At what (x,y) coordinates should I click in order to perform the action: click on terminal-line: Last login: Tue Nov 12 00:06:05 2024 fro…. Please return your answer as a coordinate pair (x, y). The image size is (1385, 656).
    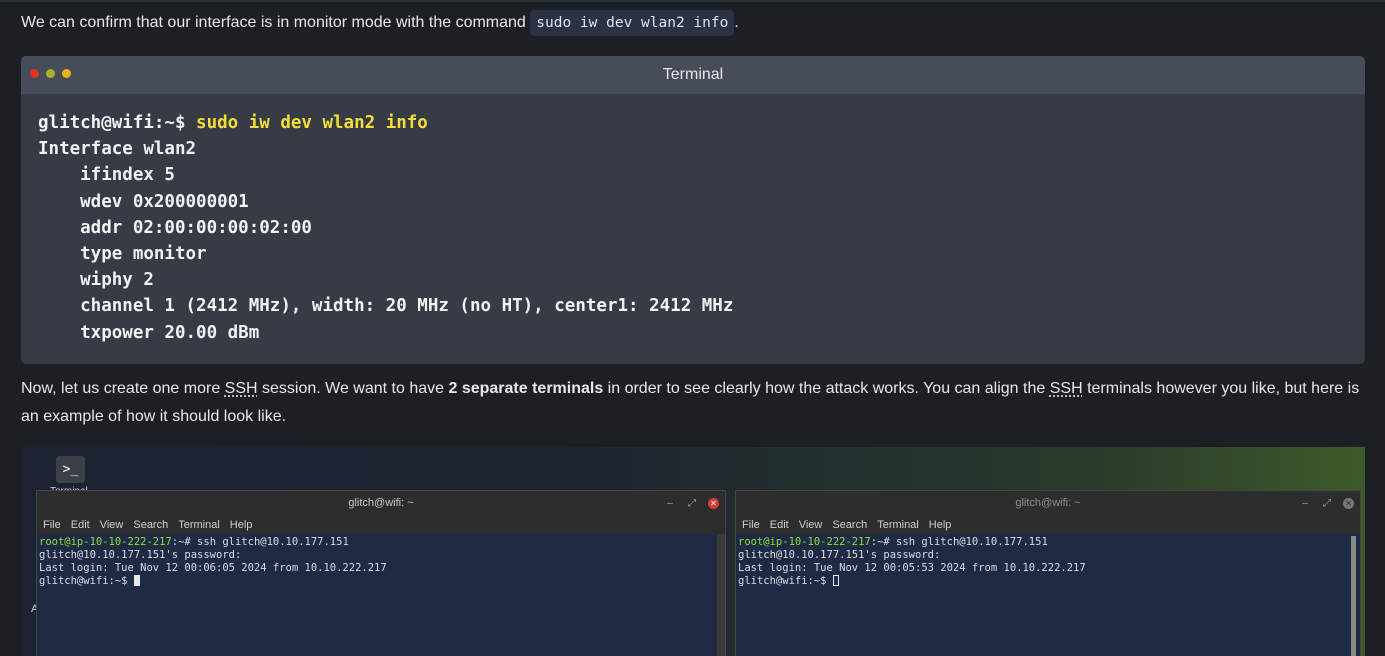
    Looking at the image, I should click on (213, 568).